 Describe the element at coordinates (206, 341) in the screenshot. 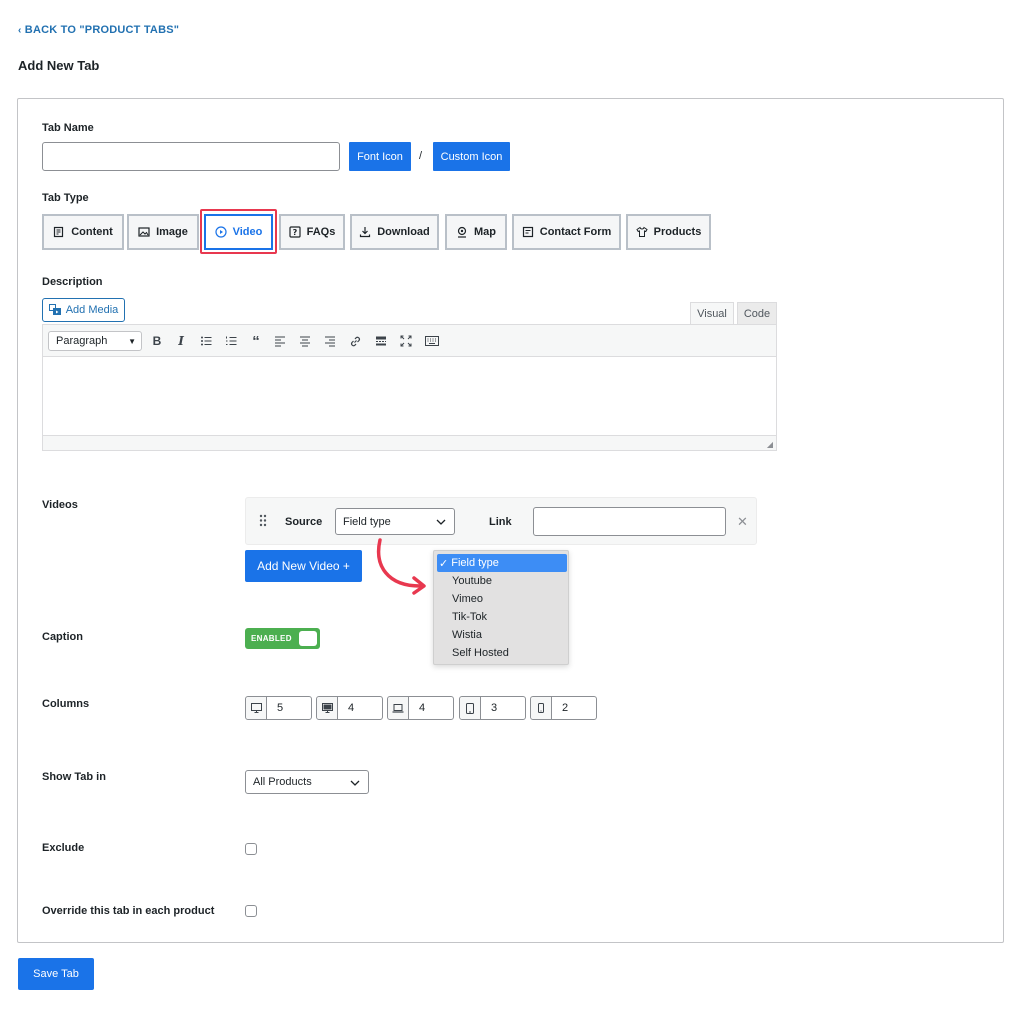

I see `bullet-list-icon` at that location.